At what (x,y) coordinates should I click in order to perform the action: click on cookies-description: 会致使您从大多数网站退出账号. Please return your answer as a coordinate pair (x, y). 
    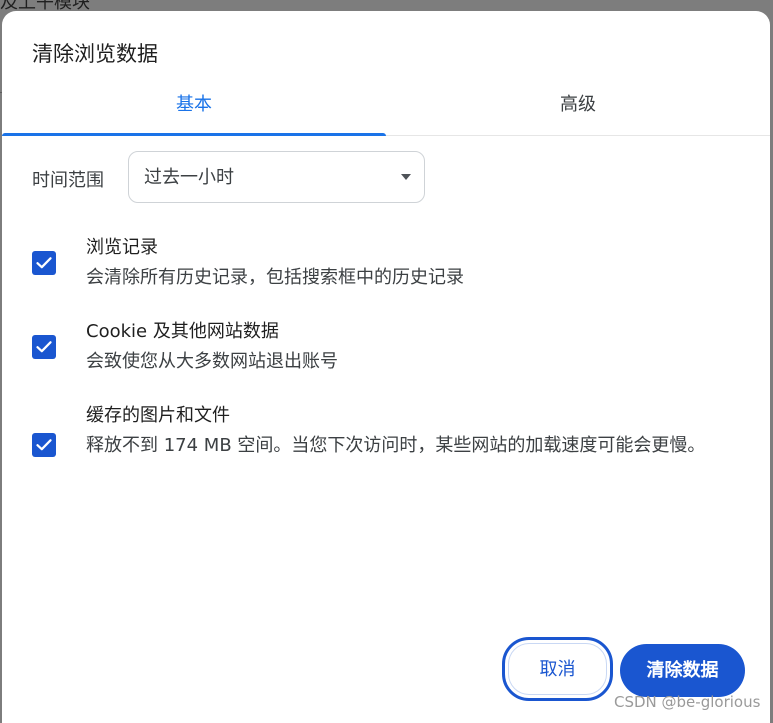
    Looking at the image, I should click on (212, 361).